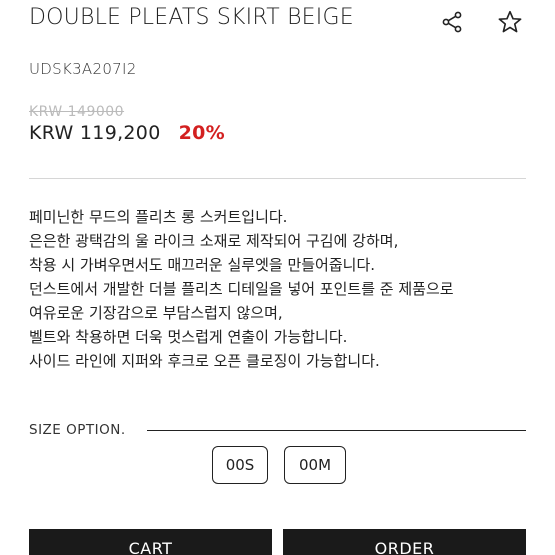  Describe the element at coordinates (201, 133) in the screenshot. I see `discount-rate: 20%` at that location.